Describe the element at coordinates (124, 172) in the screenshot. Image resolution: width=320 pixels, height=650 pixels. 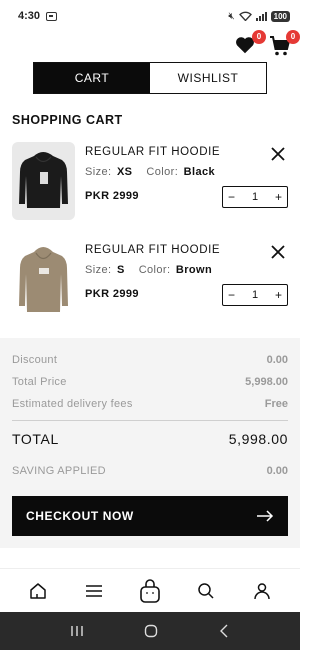
I see `size-value: XS` at that location.